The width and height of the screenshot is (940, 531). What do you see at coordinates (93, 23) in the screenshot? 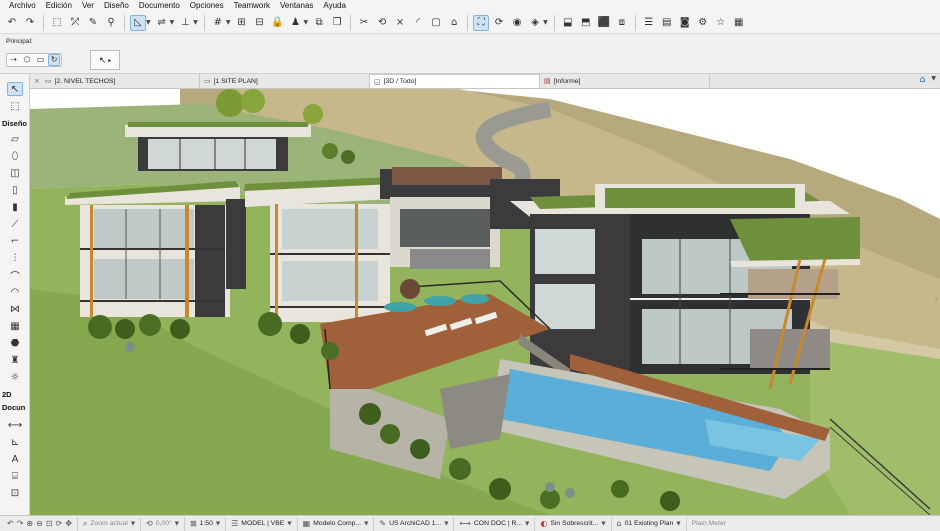
I see `eyedropper-icon: ✎` at bounding box center [93, 23].